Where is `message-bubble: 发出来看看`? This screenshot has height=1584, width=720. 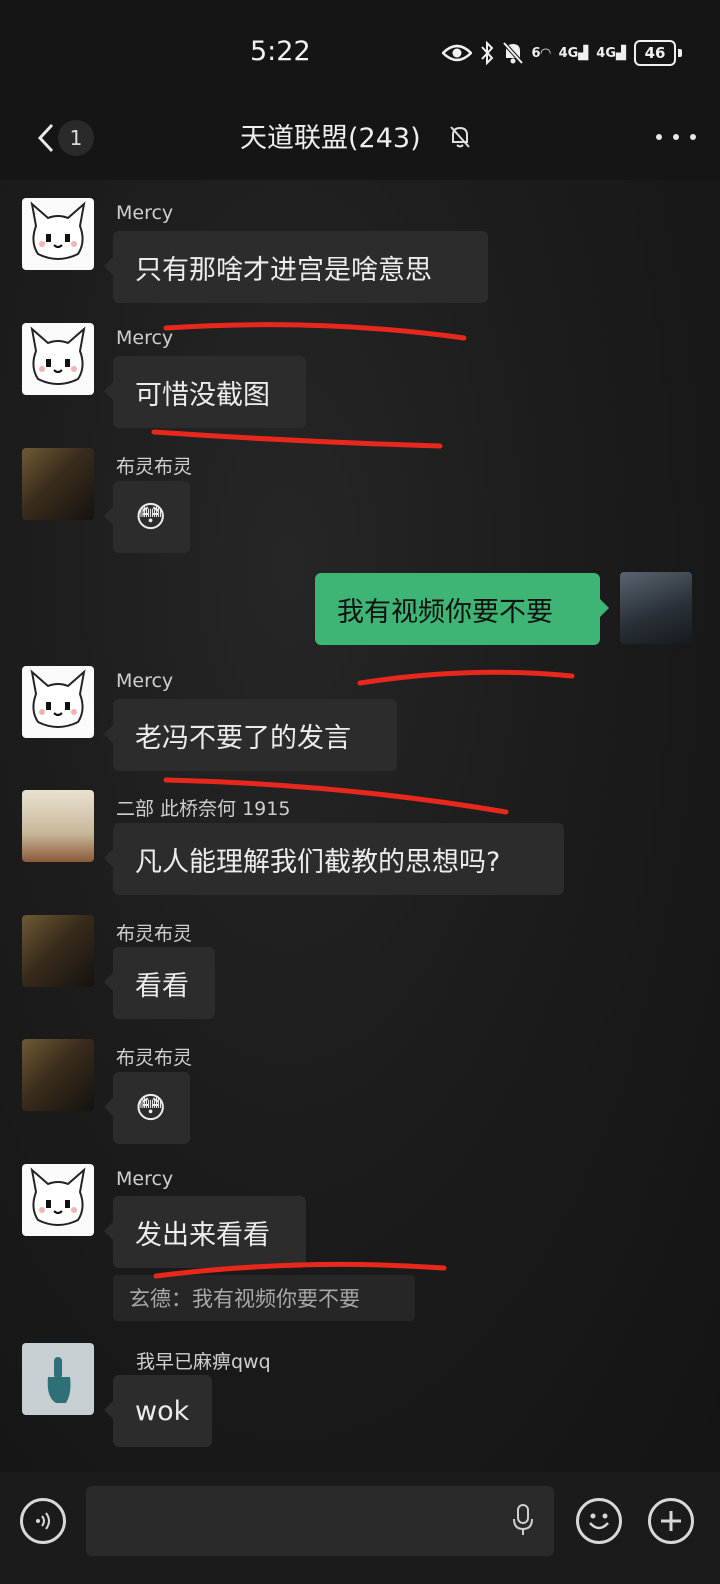 message-bubble: 发出来看看 is located at coordinates (205, 1232).